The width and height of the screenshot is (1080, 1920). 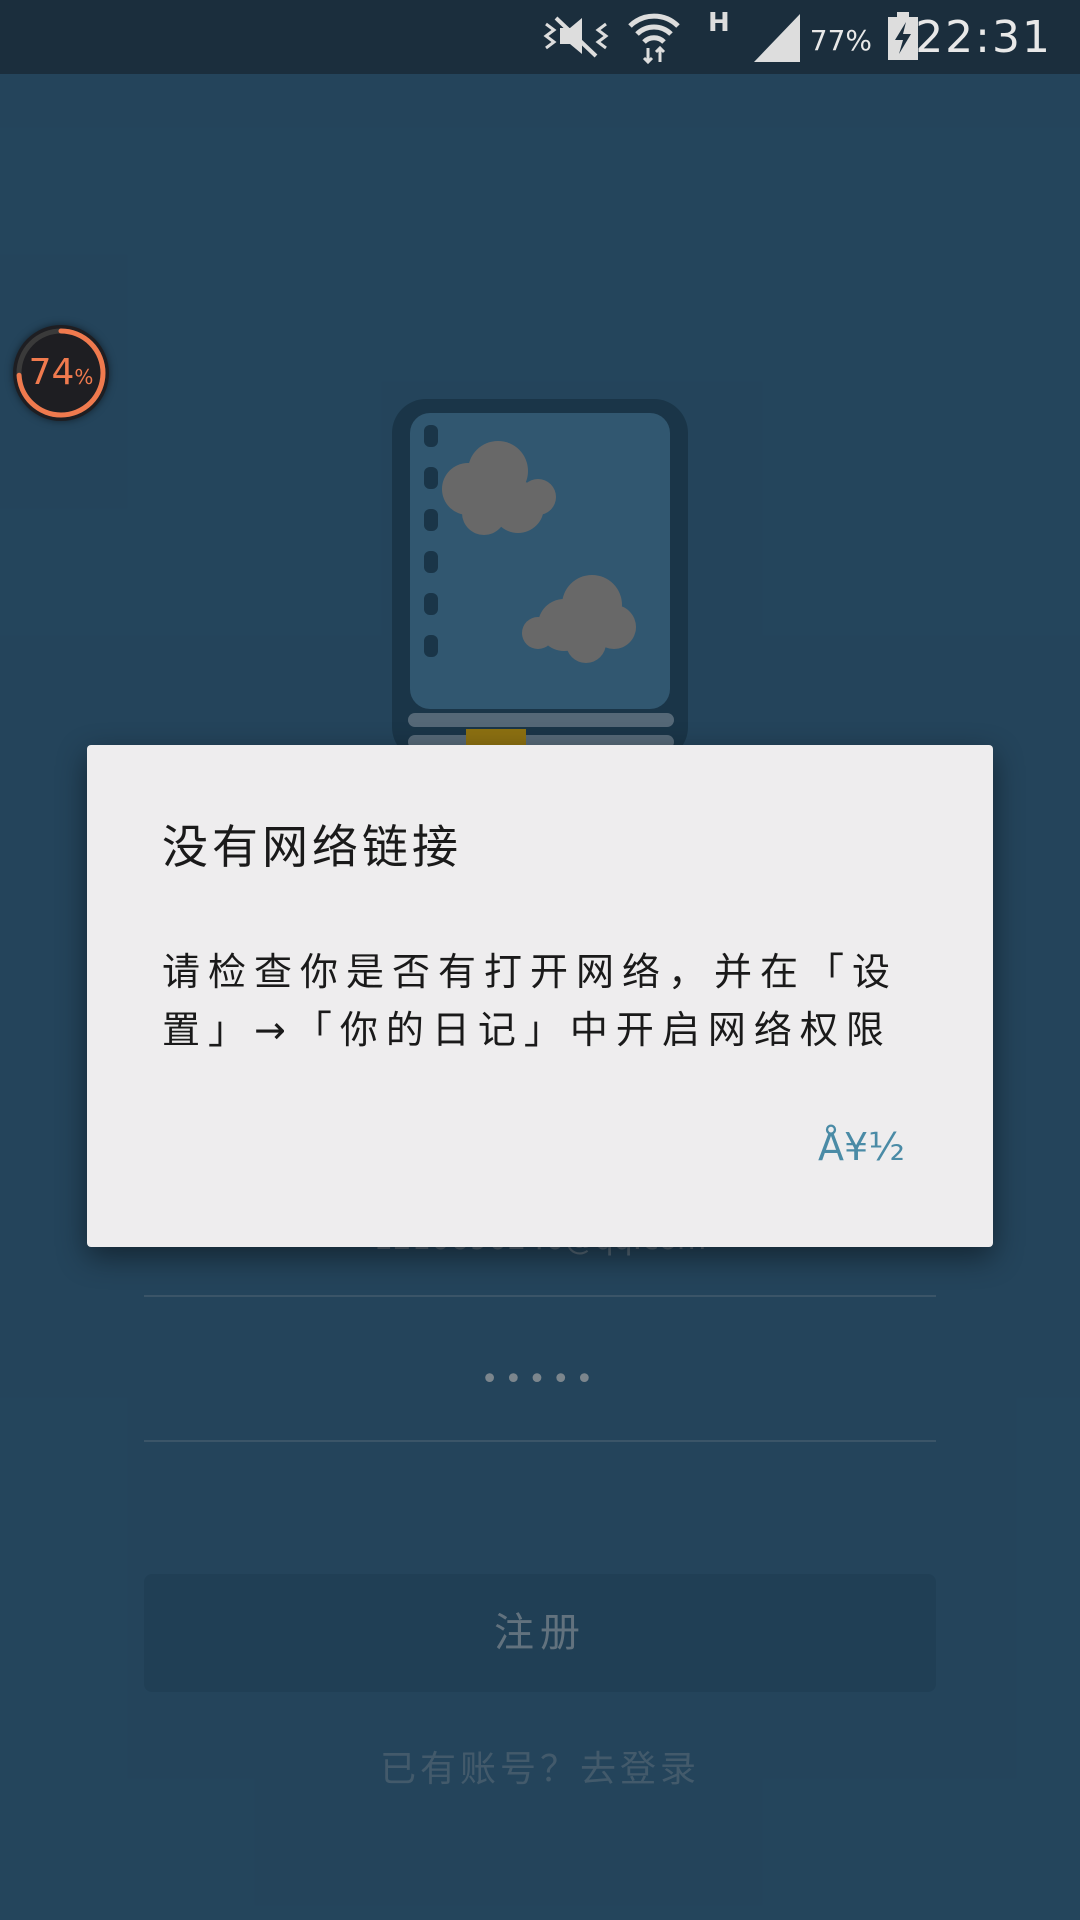 What do you see at coordinates (84, 377) in the screenshot?
I see `meter-unit: %` at bounding box center [84, 377].